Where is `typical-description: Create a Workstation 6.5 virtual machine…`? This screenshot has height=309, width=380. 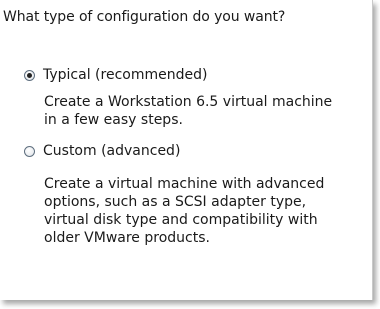 typical-description: Create a Workstation 6.5 virtual machine… is located at coordinates (209, 111).